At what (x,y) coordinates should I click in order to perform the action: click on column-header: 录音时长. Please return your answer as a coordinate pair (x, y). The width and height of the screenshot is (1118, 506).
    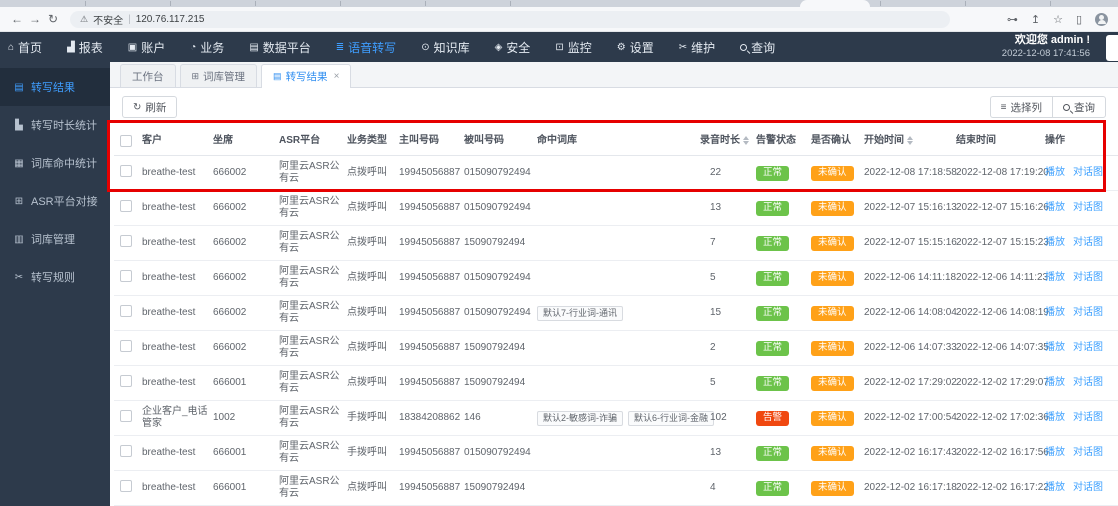
    Looking at the image, I should click on (728, 141).